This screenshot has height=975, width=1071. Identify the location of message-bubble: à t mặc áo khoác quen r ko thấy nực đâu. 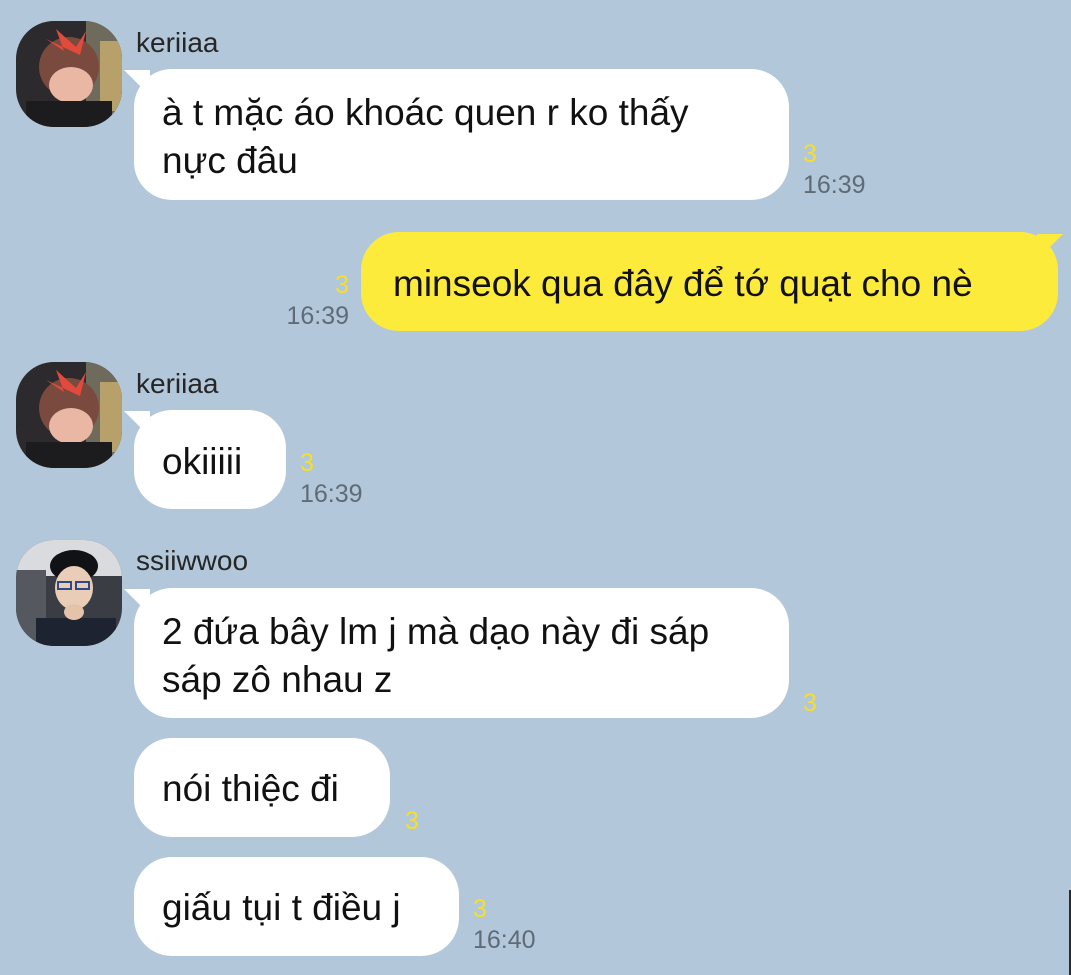
(461, 134).